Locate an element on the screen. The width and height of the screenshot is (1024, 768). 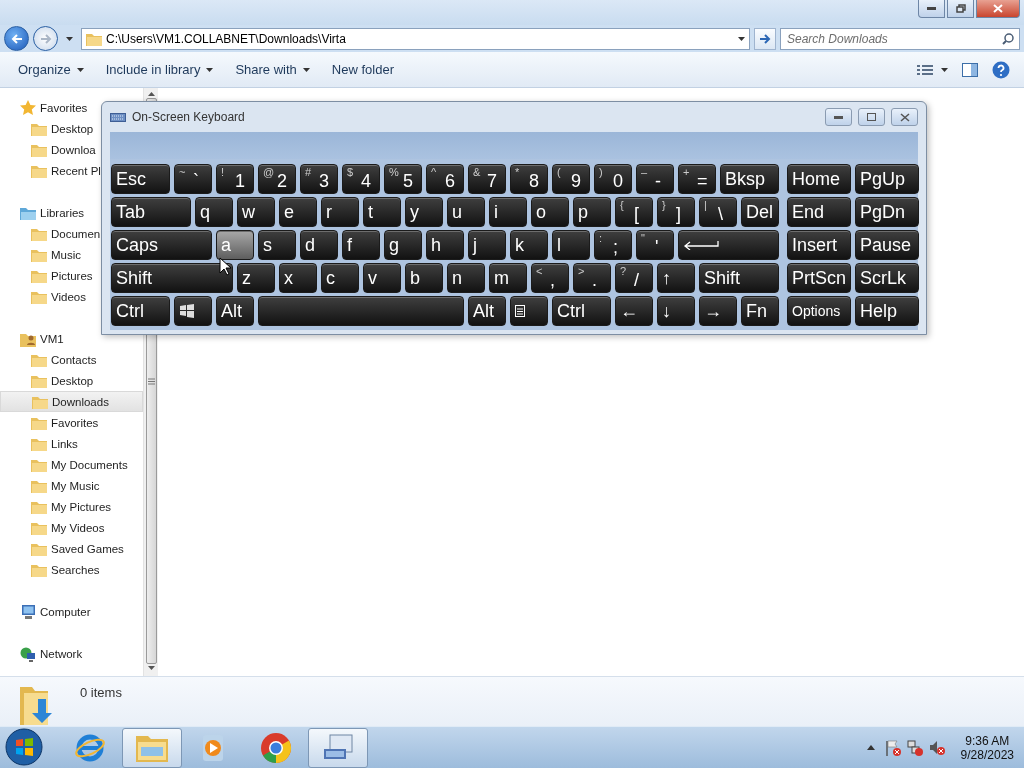
key: $ 4 is located at coordinates (361, 179).